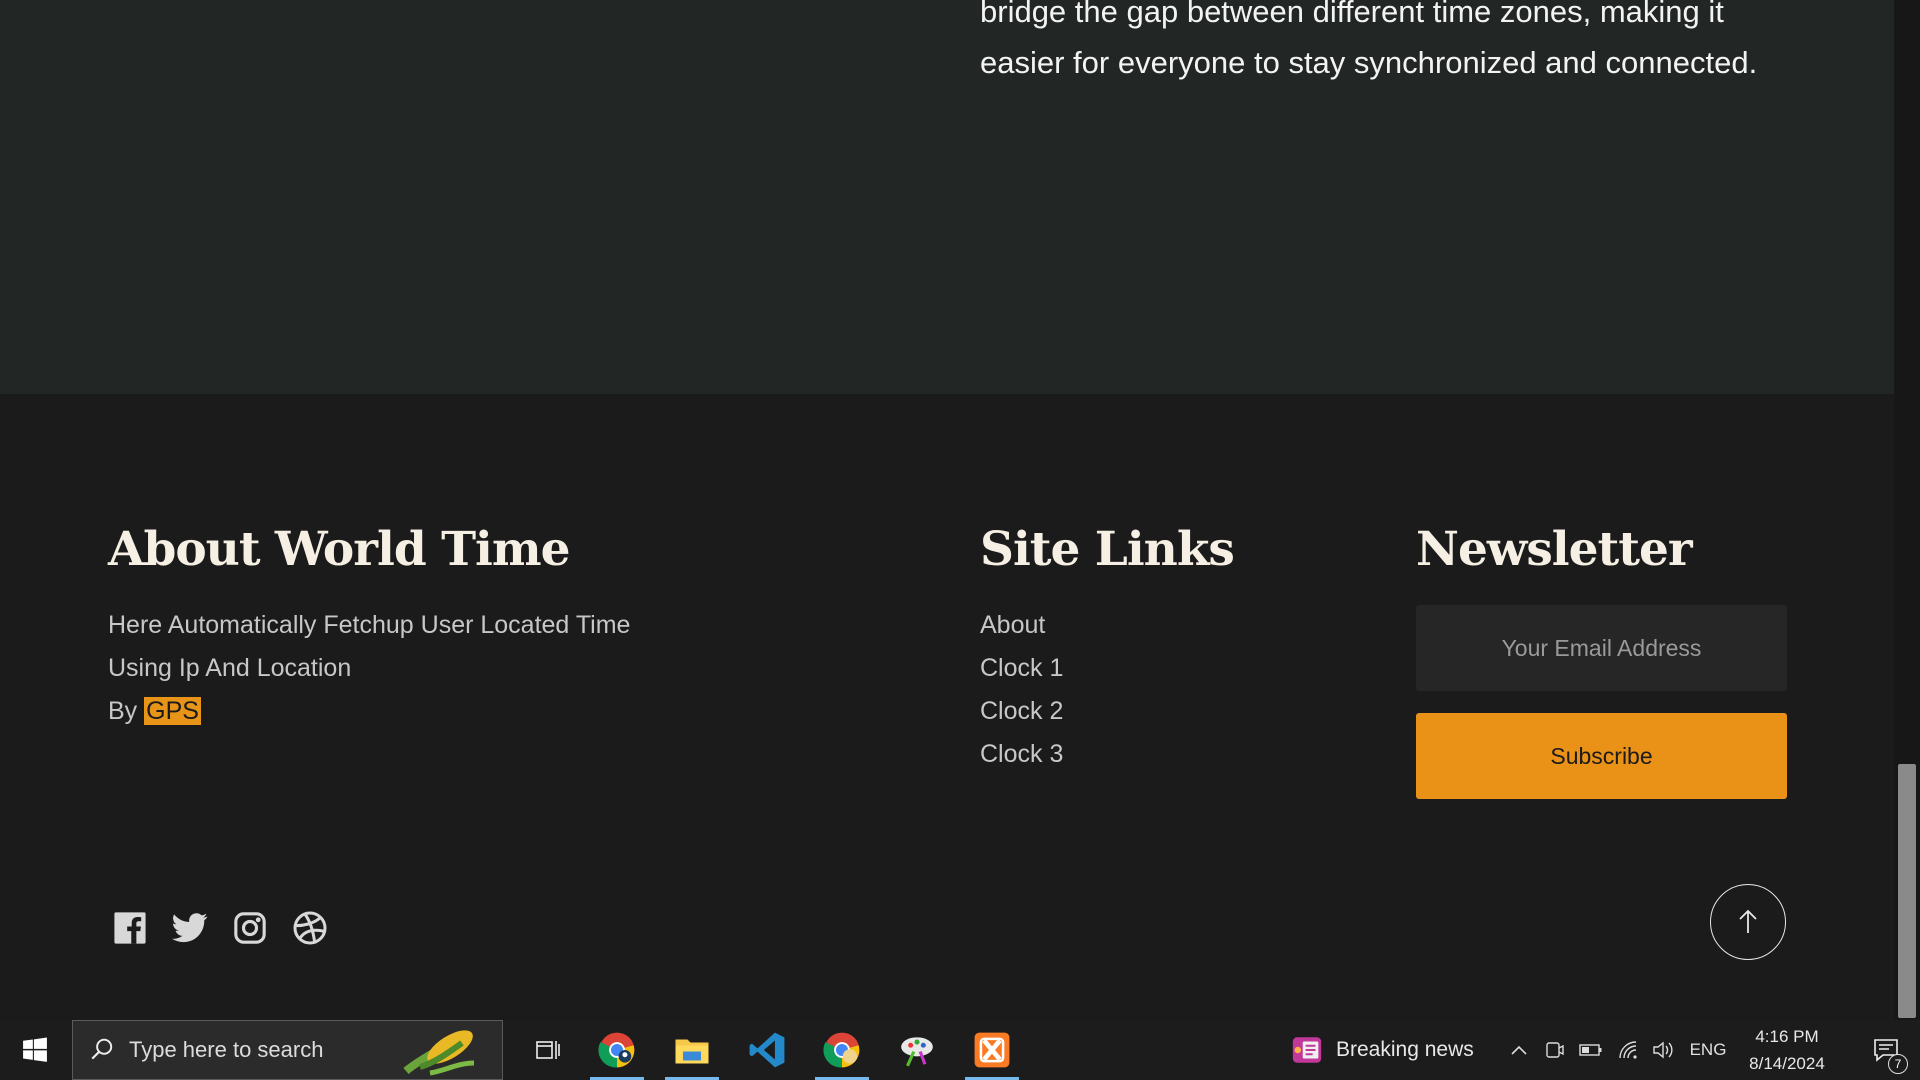 The height and width of the screenshot is (1080, 1920). I want to click on volume-icon, so click(1663, 1050).